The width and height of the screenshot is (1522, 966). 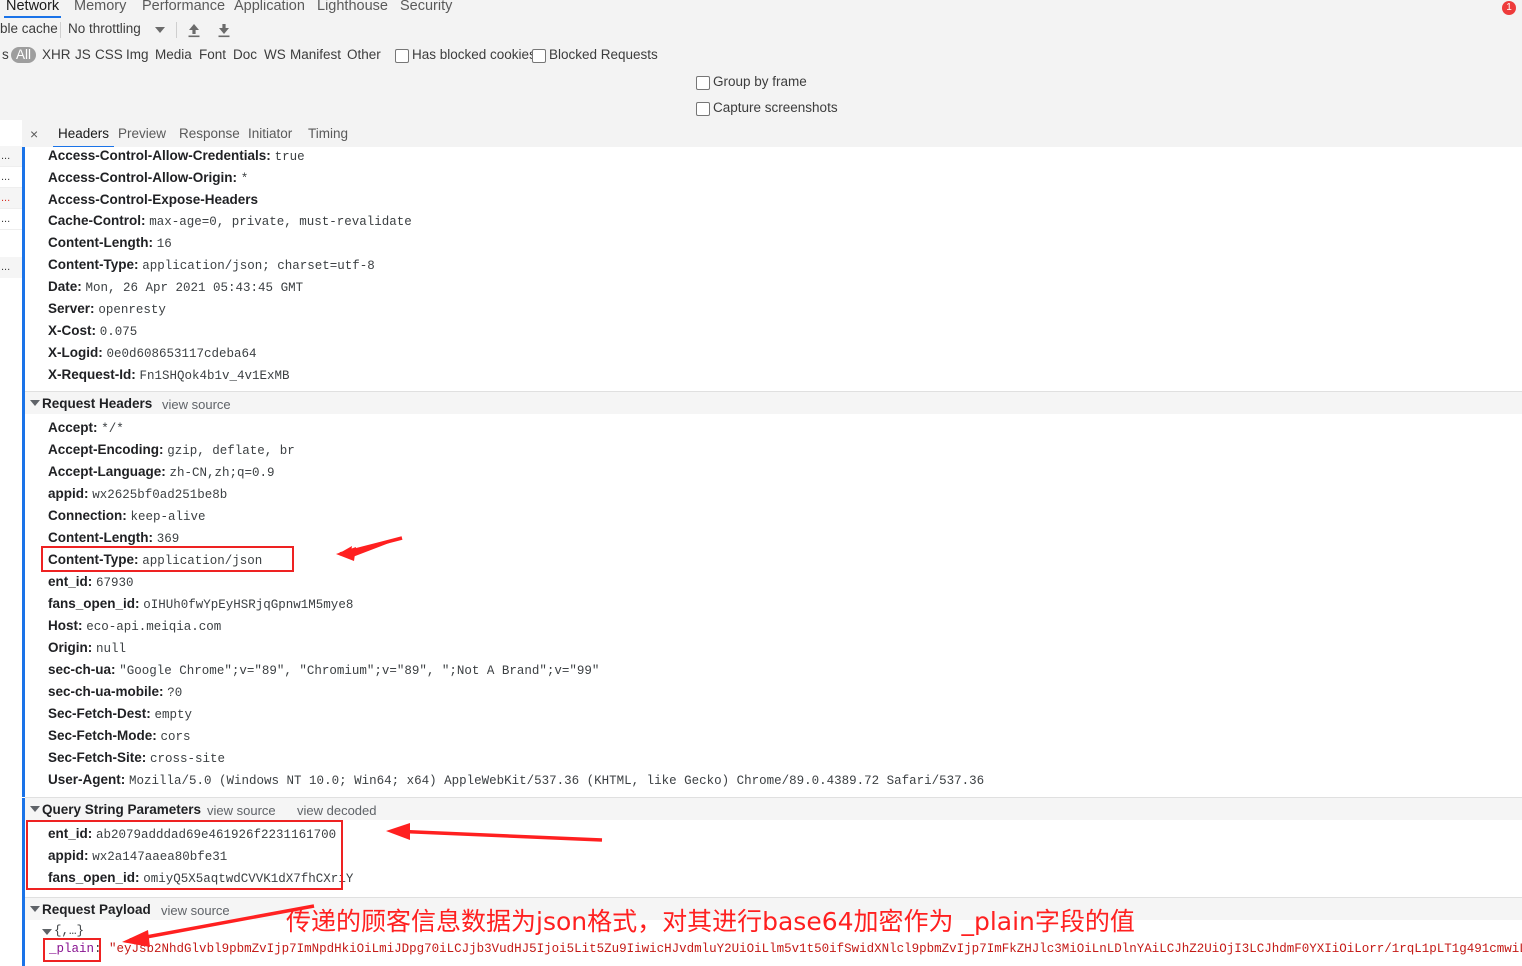 I want to click on query-param-value: wx2a147aaea80bfe31, so click(x=160, y=857).